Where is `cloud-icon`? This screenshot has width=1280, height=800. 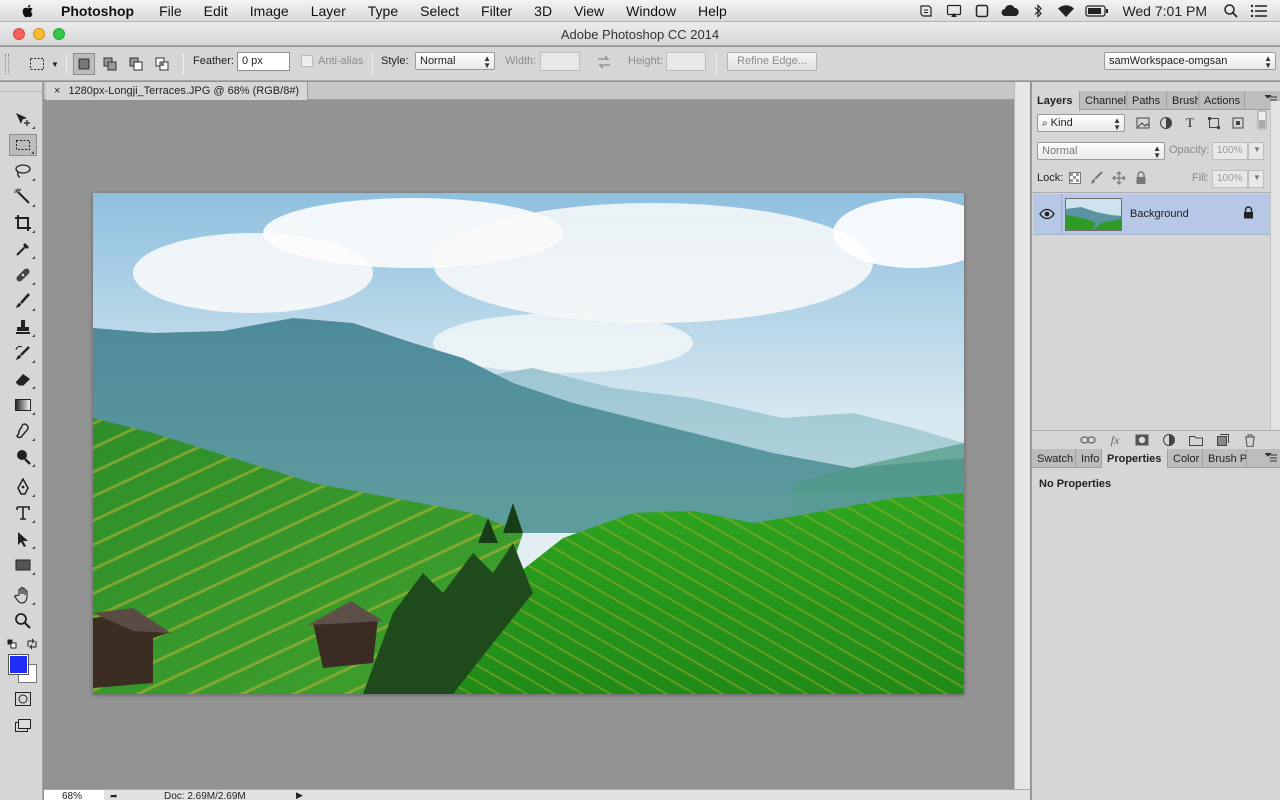 cloud-icon is located at coordinates (1010, 11).